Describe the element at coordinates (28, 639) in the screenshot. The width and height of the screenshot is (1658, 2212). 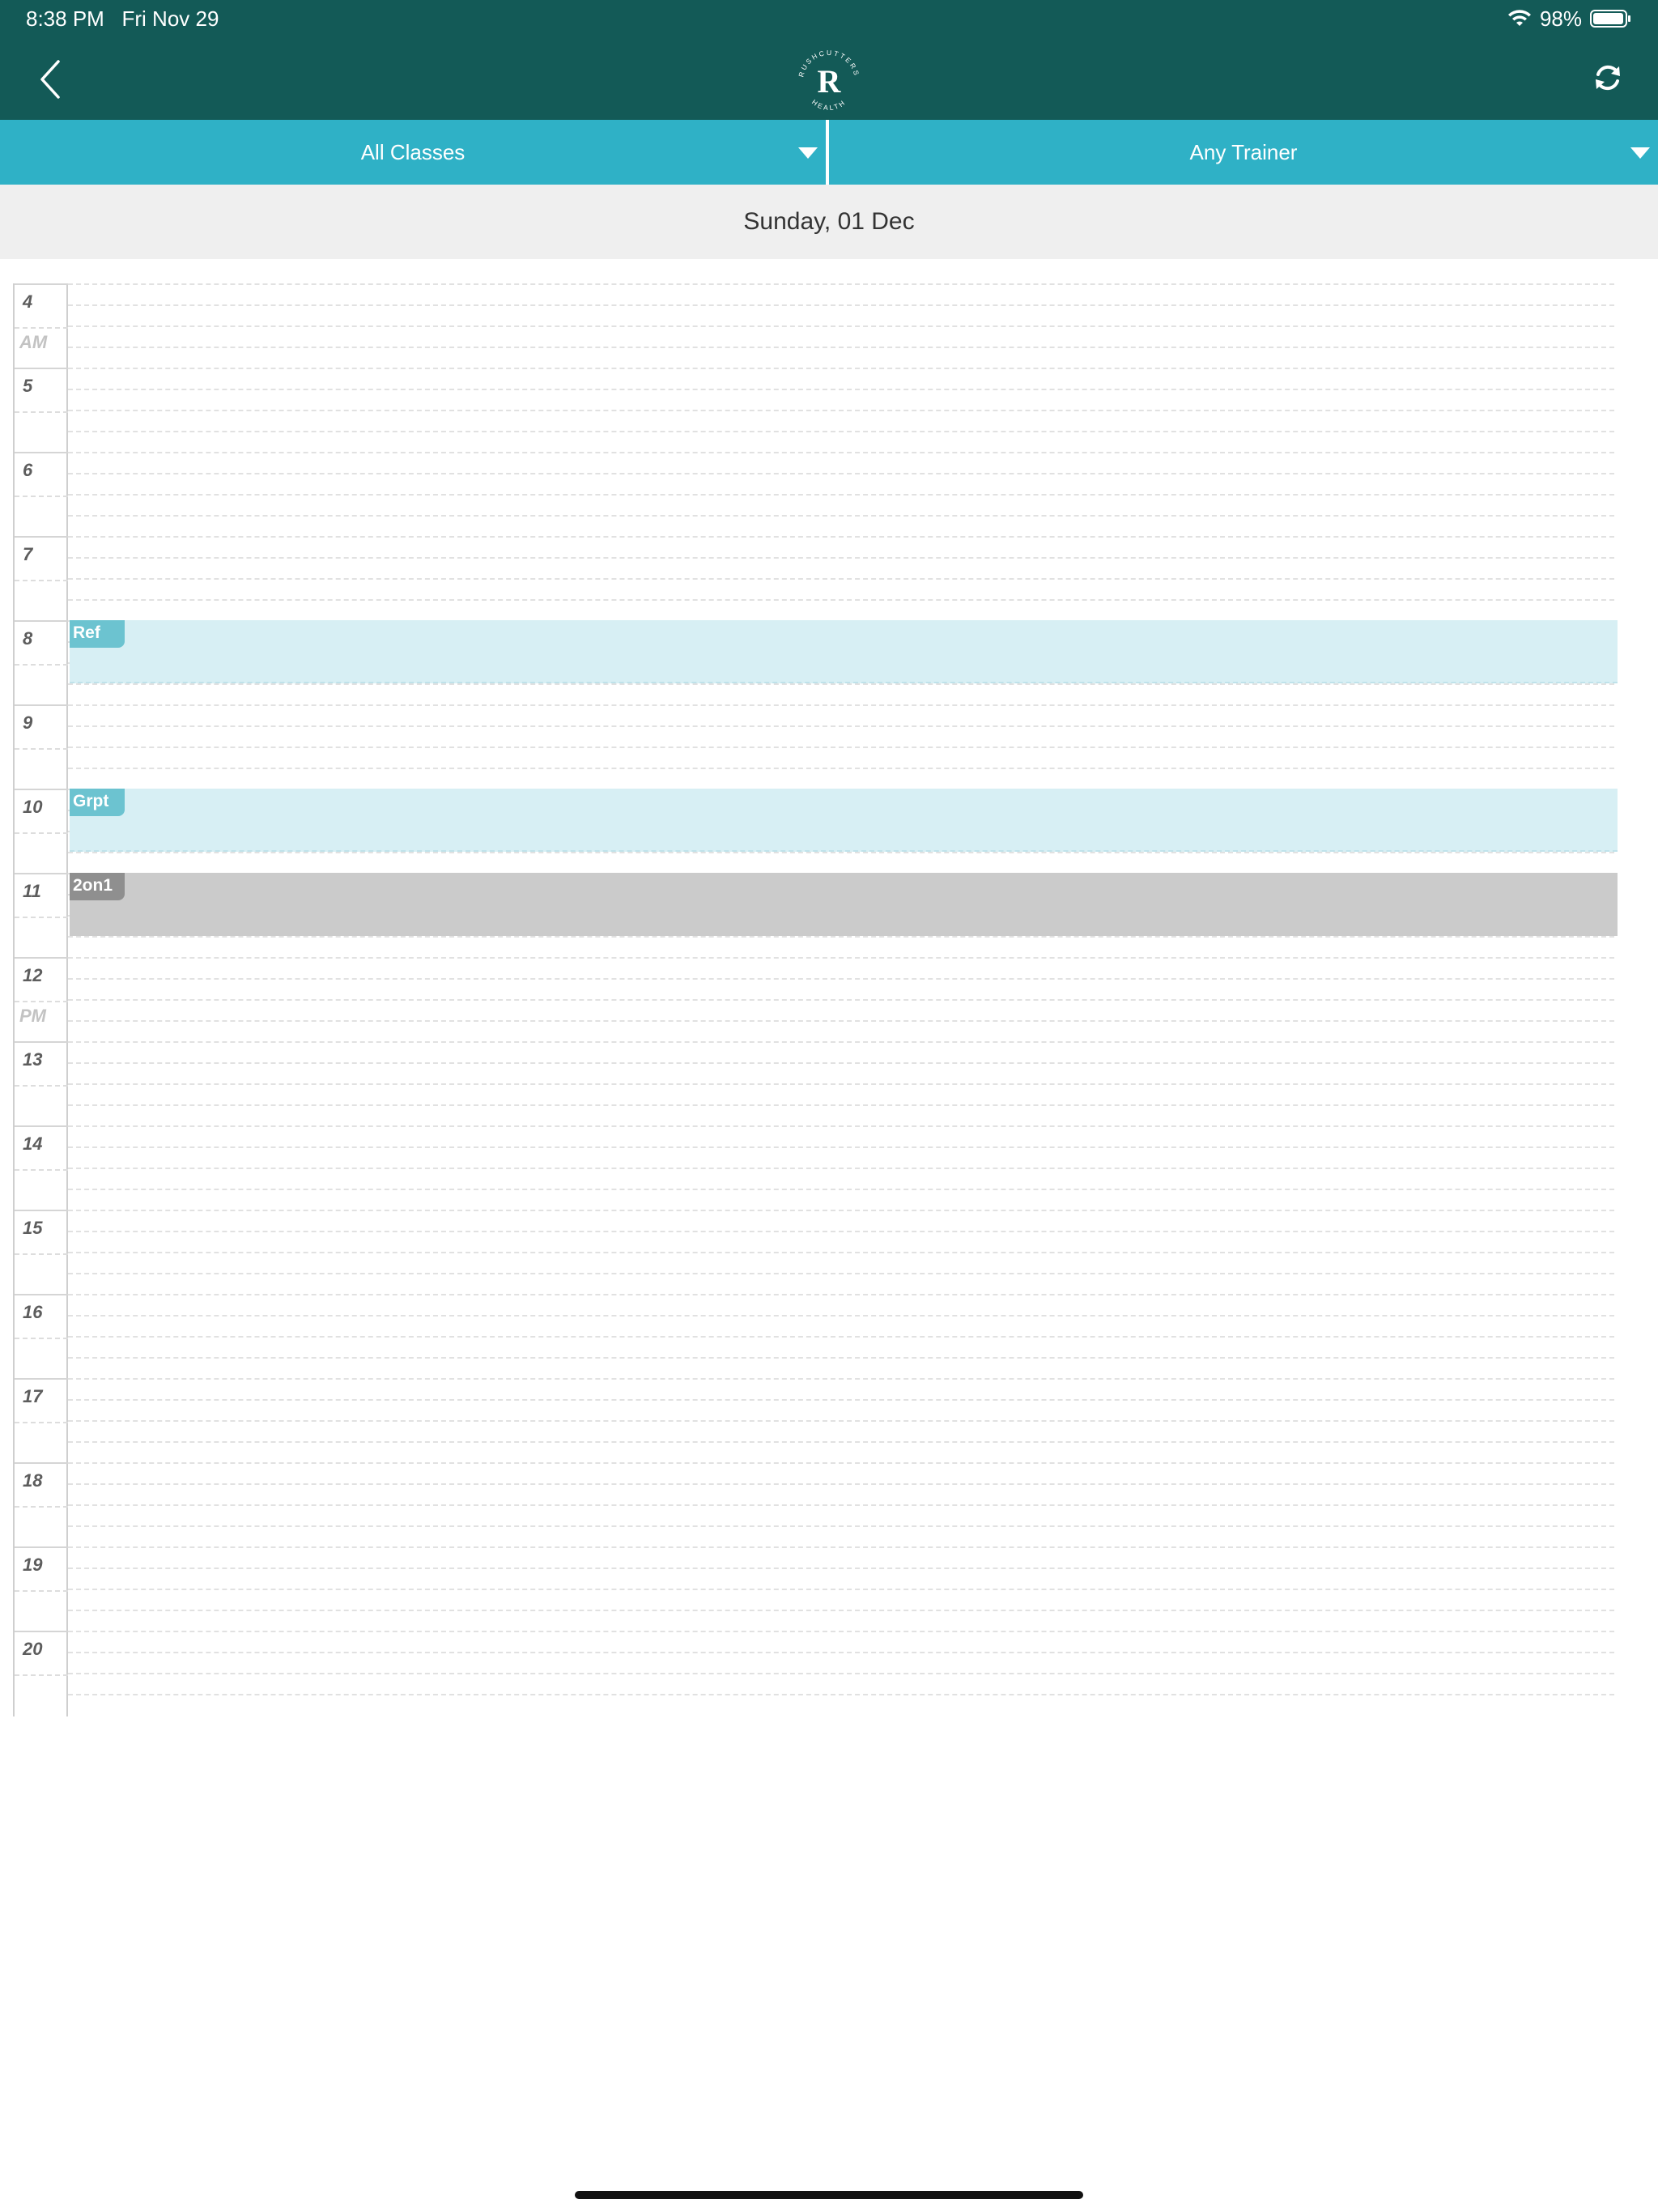
I see `hour-label: 8` at that location.